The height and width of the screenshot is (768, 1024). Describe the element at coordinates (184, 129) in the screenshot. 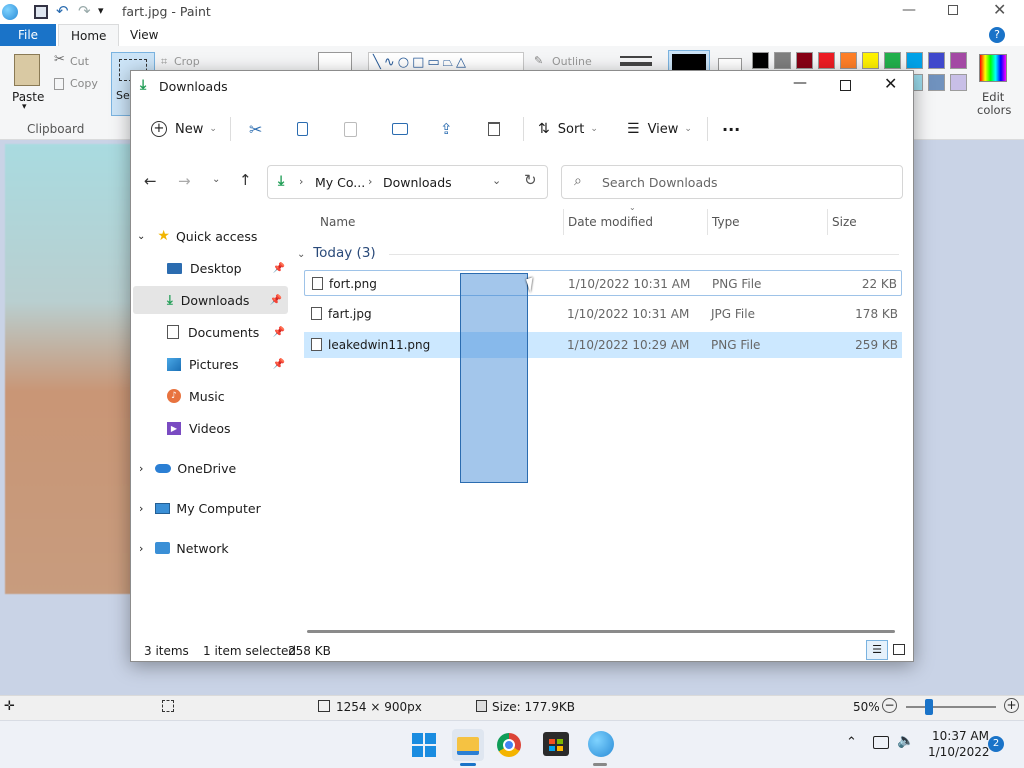

I see `new-button: + New ⌄` at that location.